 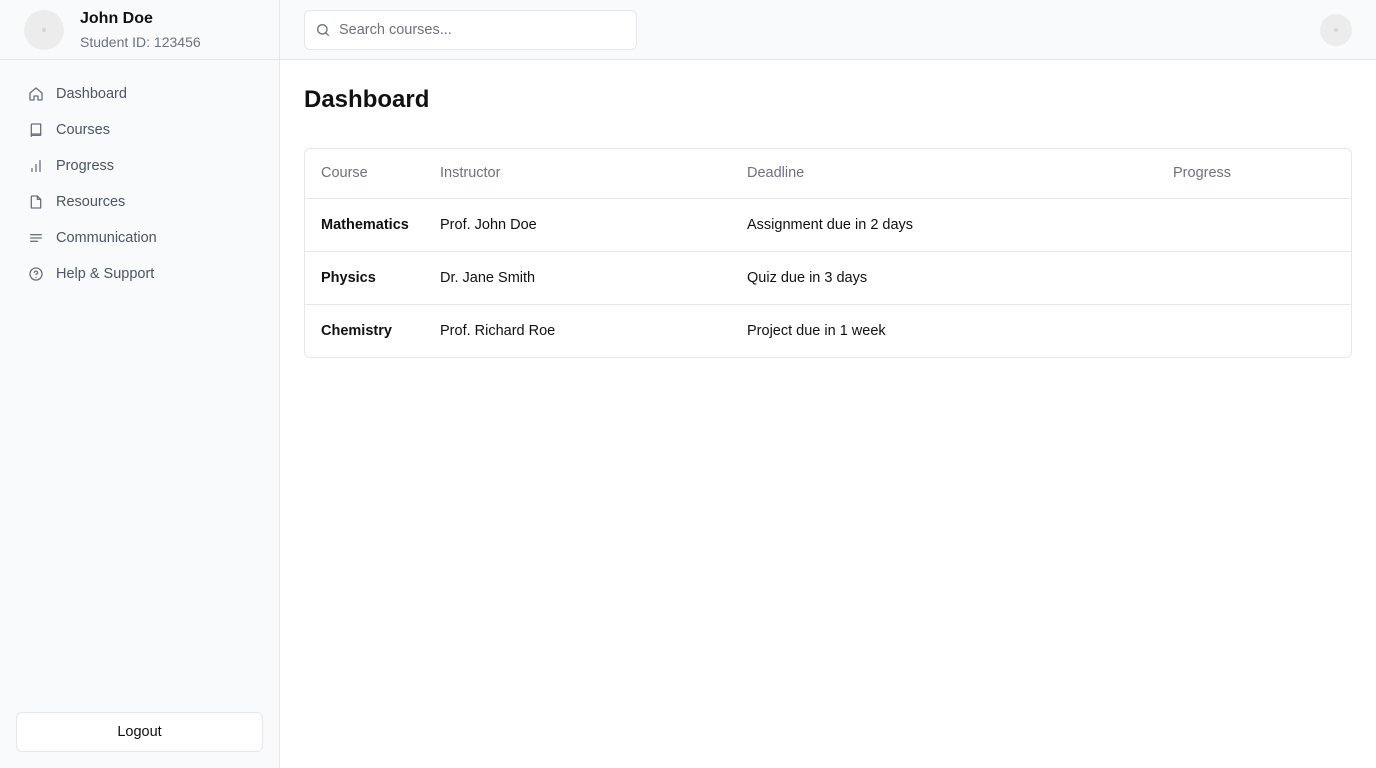 I want to click on sidebar-item-label: Help & Support, so click(x=105, y=274).